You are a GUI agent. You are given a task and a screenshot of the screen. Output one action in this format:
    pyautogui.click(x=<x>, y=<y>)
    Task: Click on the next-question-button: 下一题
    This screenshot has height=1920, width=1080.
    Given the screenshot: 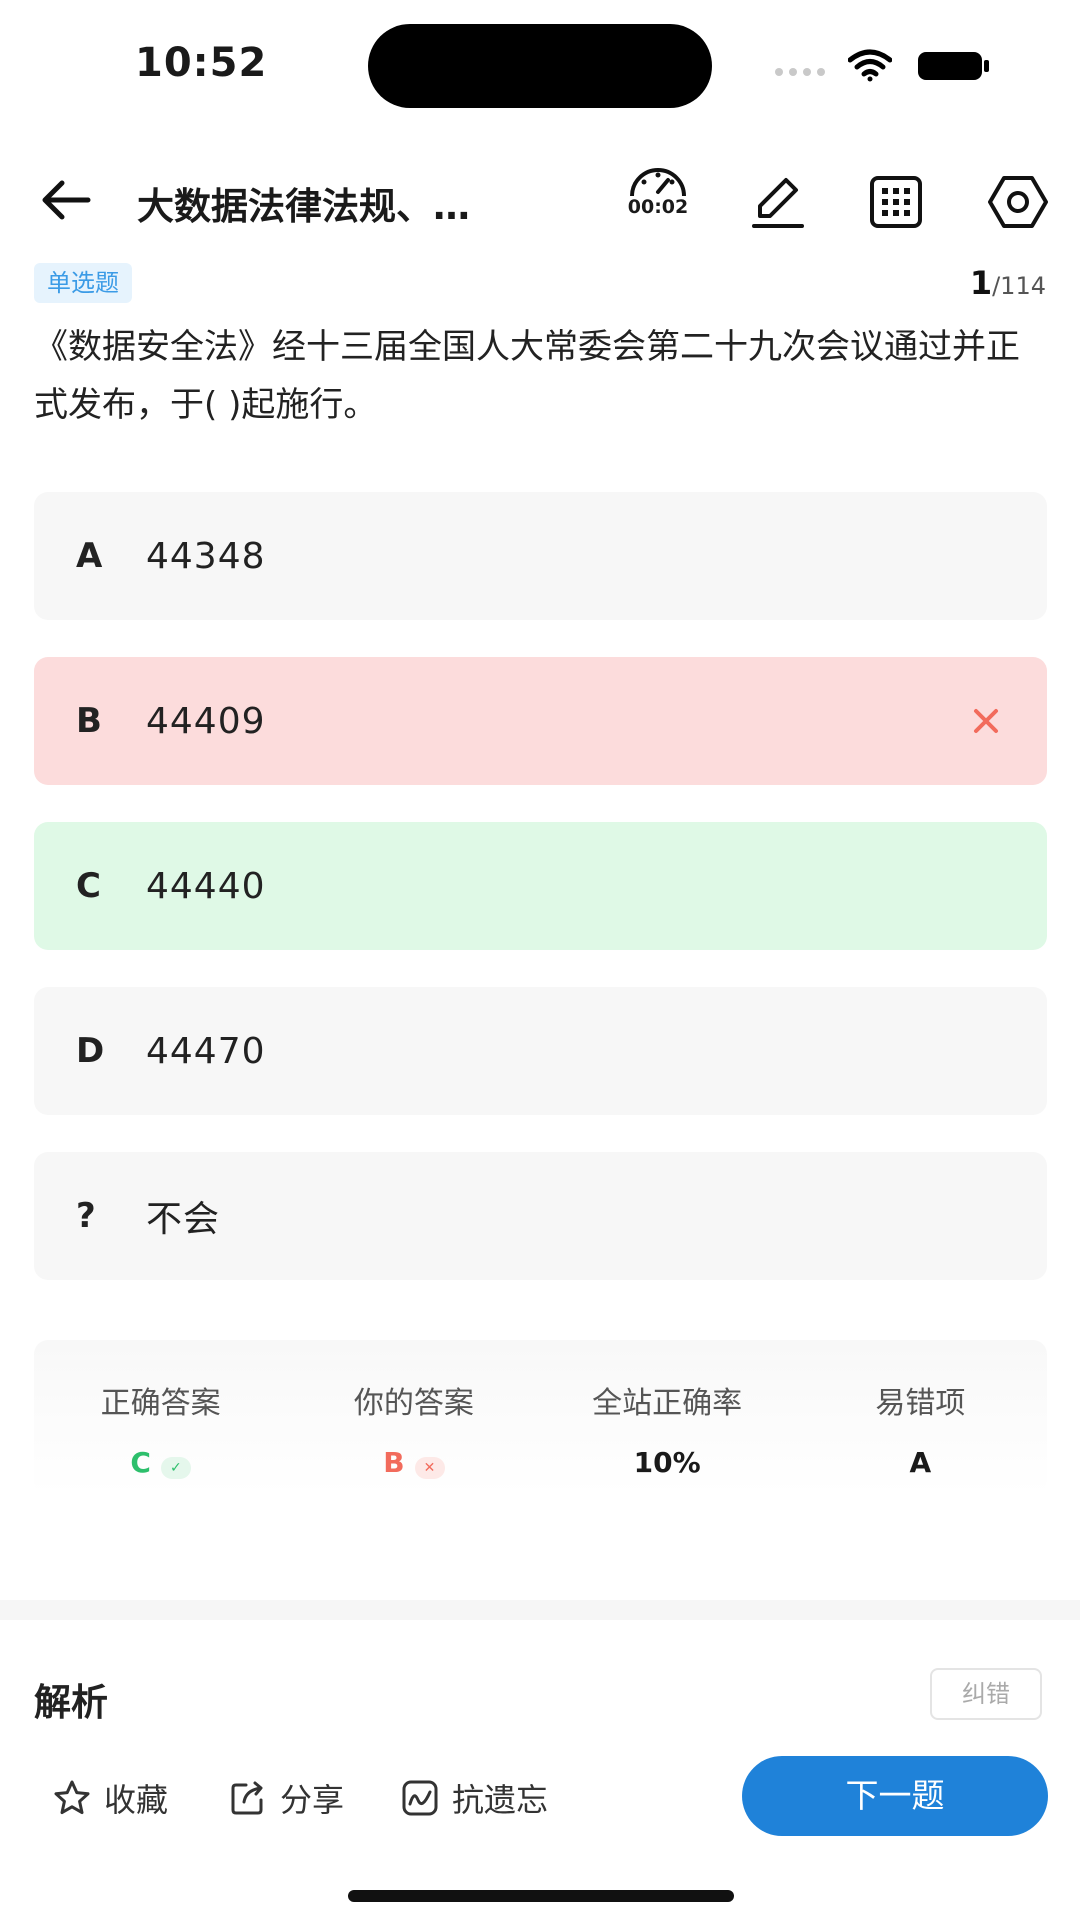 What is the action you would take?
    pyautogui.click(x=895, y=1796)
    